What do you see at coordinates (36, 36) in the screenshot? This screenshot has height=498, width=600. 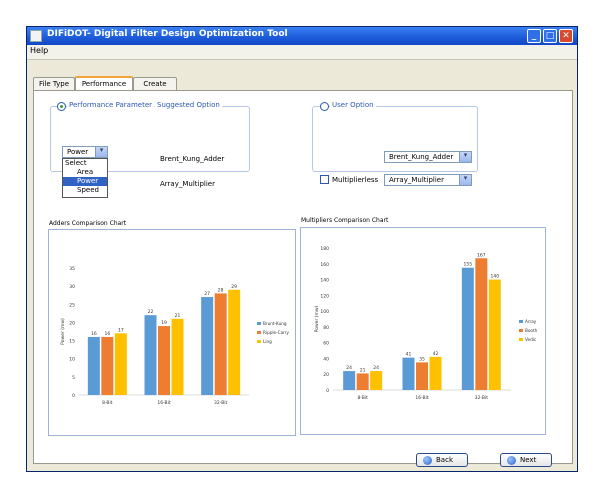 I see `app-icon` at bounding box center [36, 36].